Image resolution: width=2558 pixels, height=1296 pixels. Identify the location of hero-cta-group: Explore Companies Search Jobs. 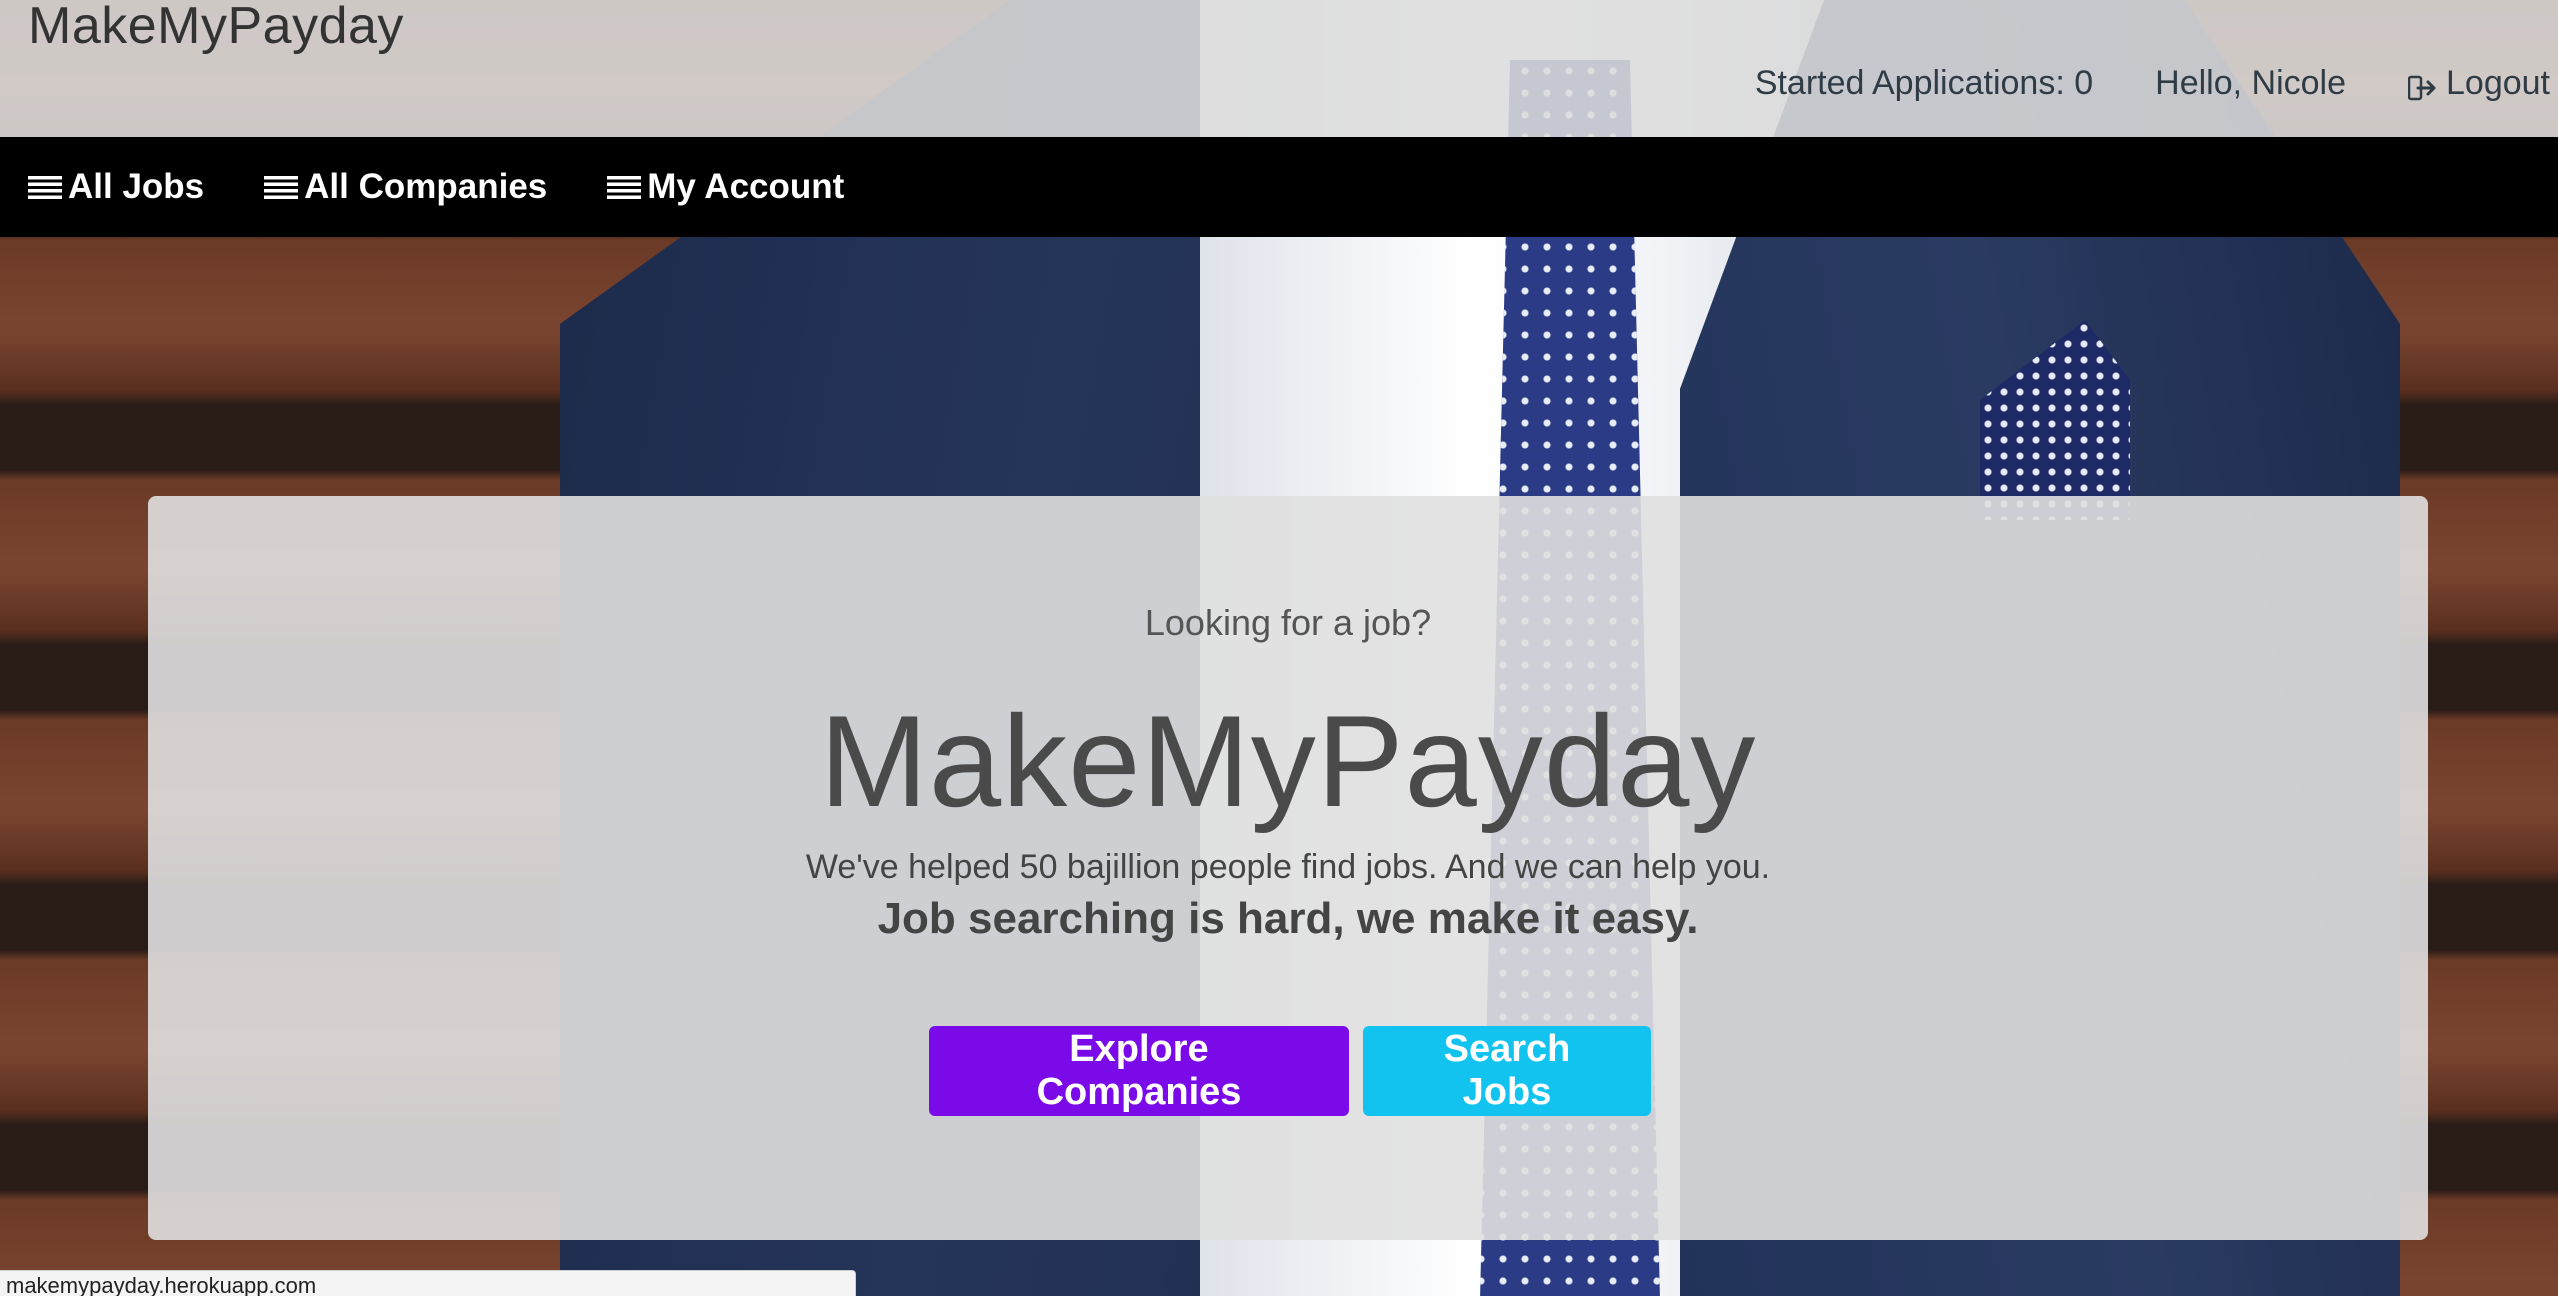
(1288, 1071).